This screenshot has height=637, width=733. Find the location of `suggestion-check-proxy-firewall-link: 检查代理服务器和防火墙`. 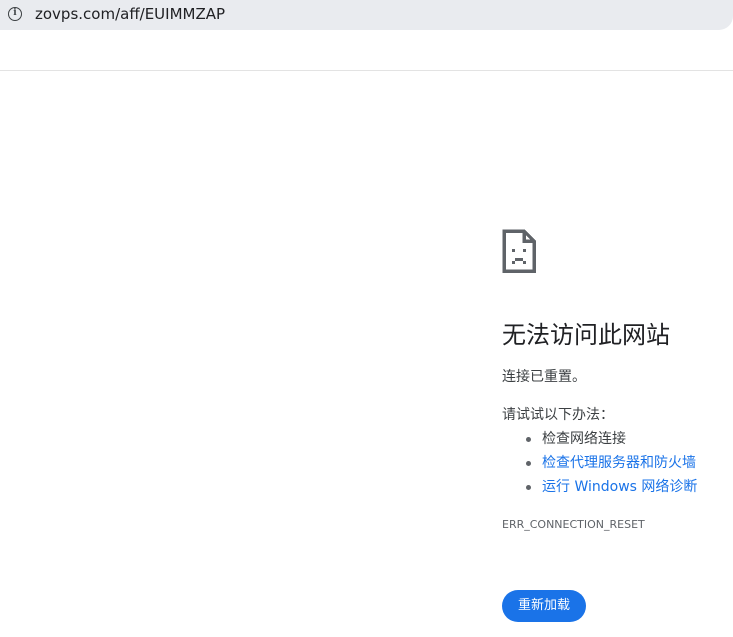

suggestion-check-proxy-firewall-link: 检查代理服务器和防火墙 is located at coordinates (599, 463).